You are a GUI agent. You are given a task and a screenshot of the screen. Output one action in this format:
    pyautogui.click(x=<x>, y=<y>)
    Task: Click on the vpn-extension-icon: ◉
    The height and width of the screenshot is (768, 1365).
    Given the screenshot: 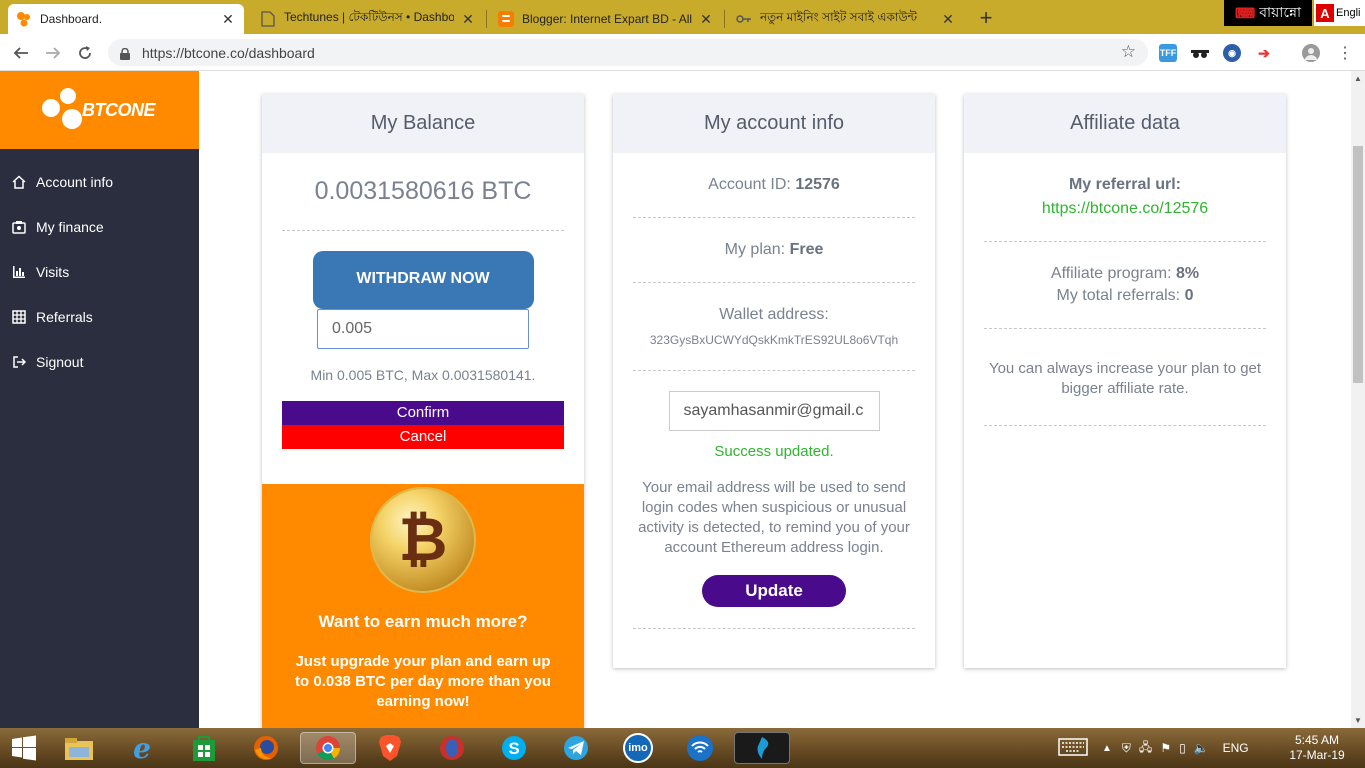 What is the action you would take?
    pyautogui.click(x=1232, y=53)
    